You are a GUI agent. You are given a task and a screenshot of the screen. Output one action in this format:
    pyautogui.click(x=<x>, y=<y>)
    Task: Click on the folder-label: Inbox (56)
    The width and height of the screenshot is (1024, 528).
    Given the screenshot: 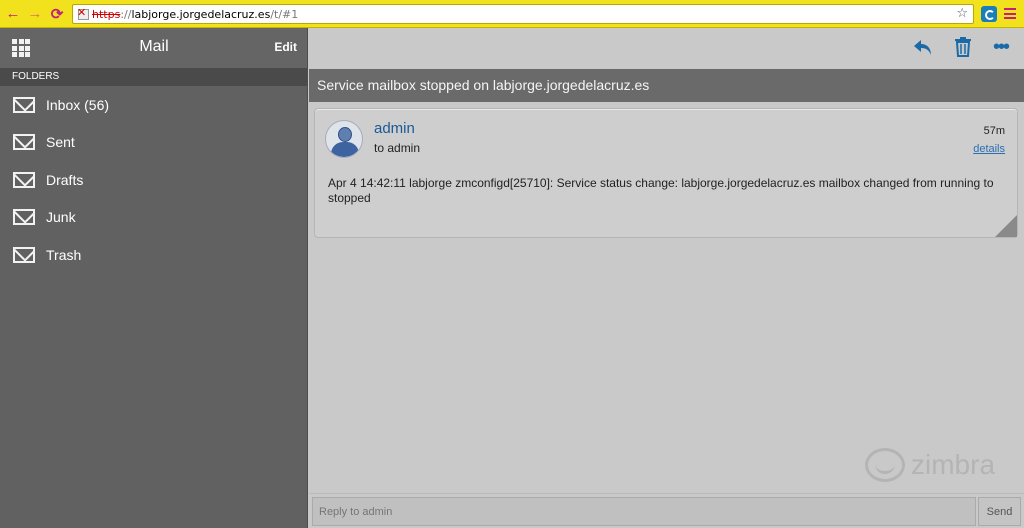 What is the action you would take?
    pyautogui.click(x=78, y=104)
    